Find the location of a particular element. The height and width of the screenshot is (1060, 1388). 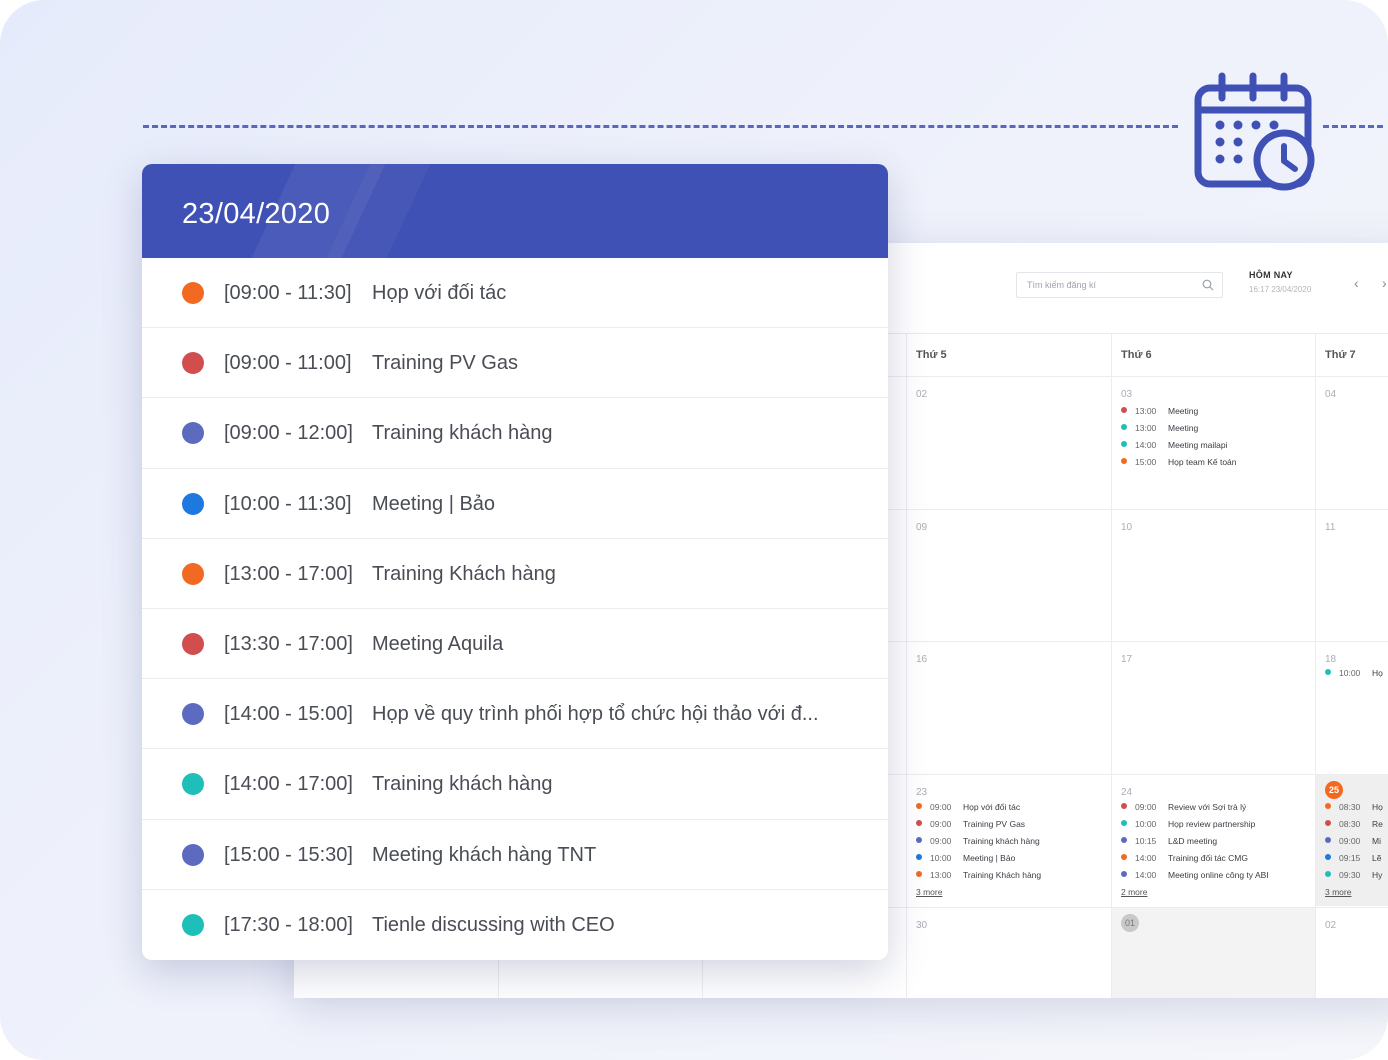

calendar-event: 09:00 Training PV Gas is located at coordinates (1016, 824).